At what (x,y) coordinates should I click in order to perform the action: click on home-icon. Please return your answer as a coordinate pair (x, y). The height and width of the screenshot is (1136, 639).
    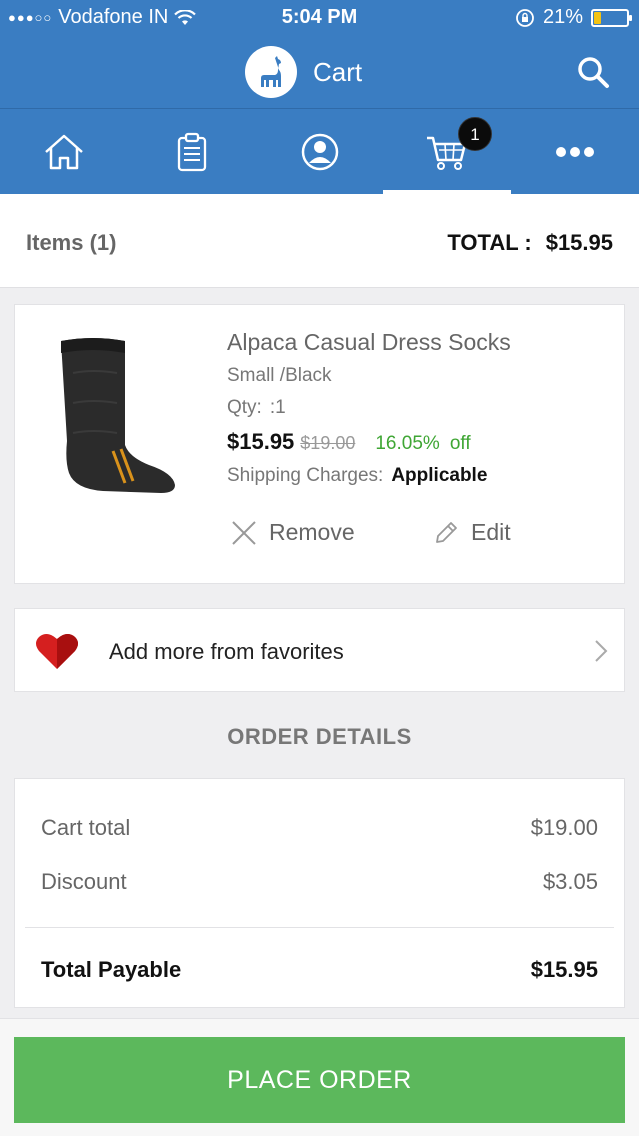
    Looking at the image, I should click on (64, 152).